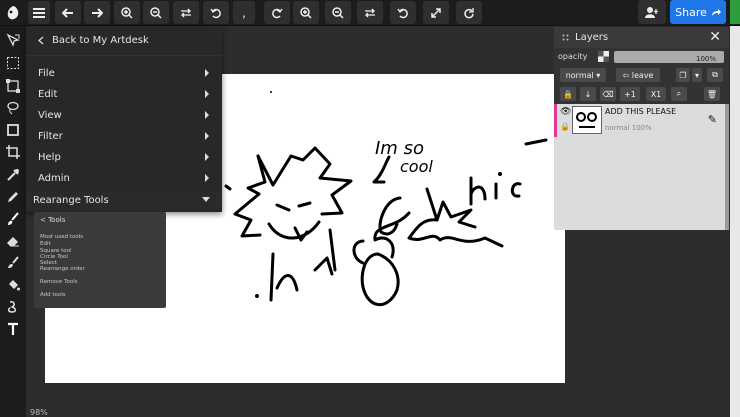 Image resolution: width=740 pixels, height=417 pixels. I want to click on back-label: Back to My Artdesk, so click(100, 40).